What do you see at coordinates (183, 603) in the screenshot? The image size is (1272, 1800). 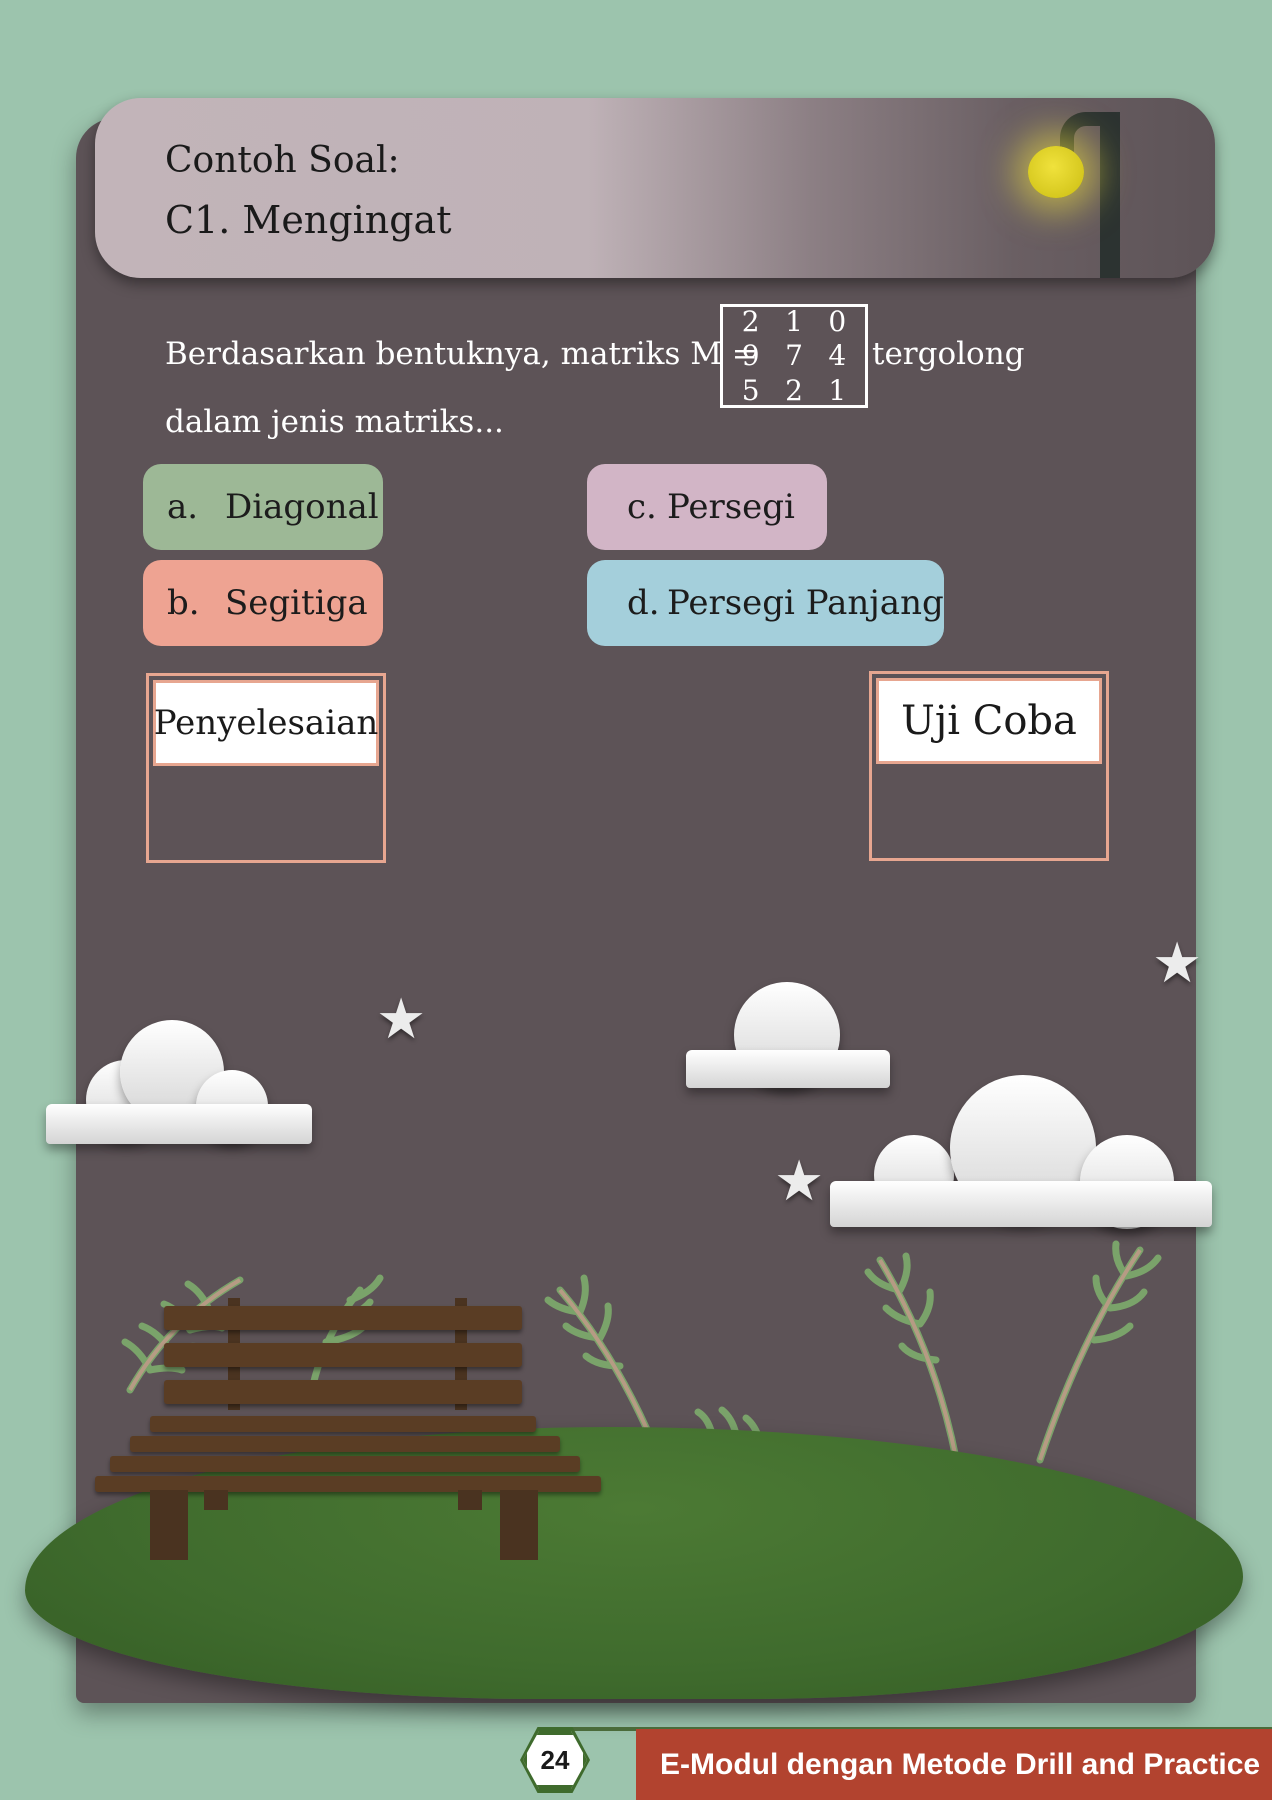 I see `option-key: b.` at bounding box center [183, 603].